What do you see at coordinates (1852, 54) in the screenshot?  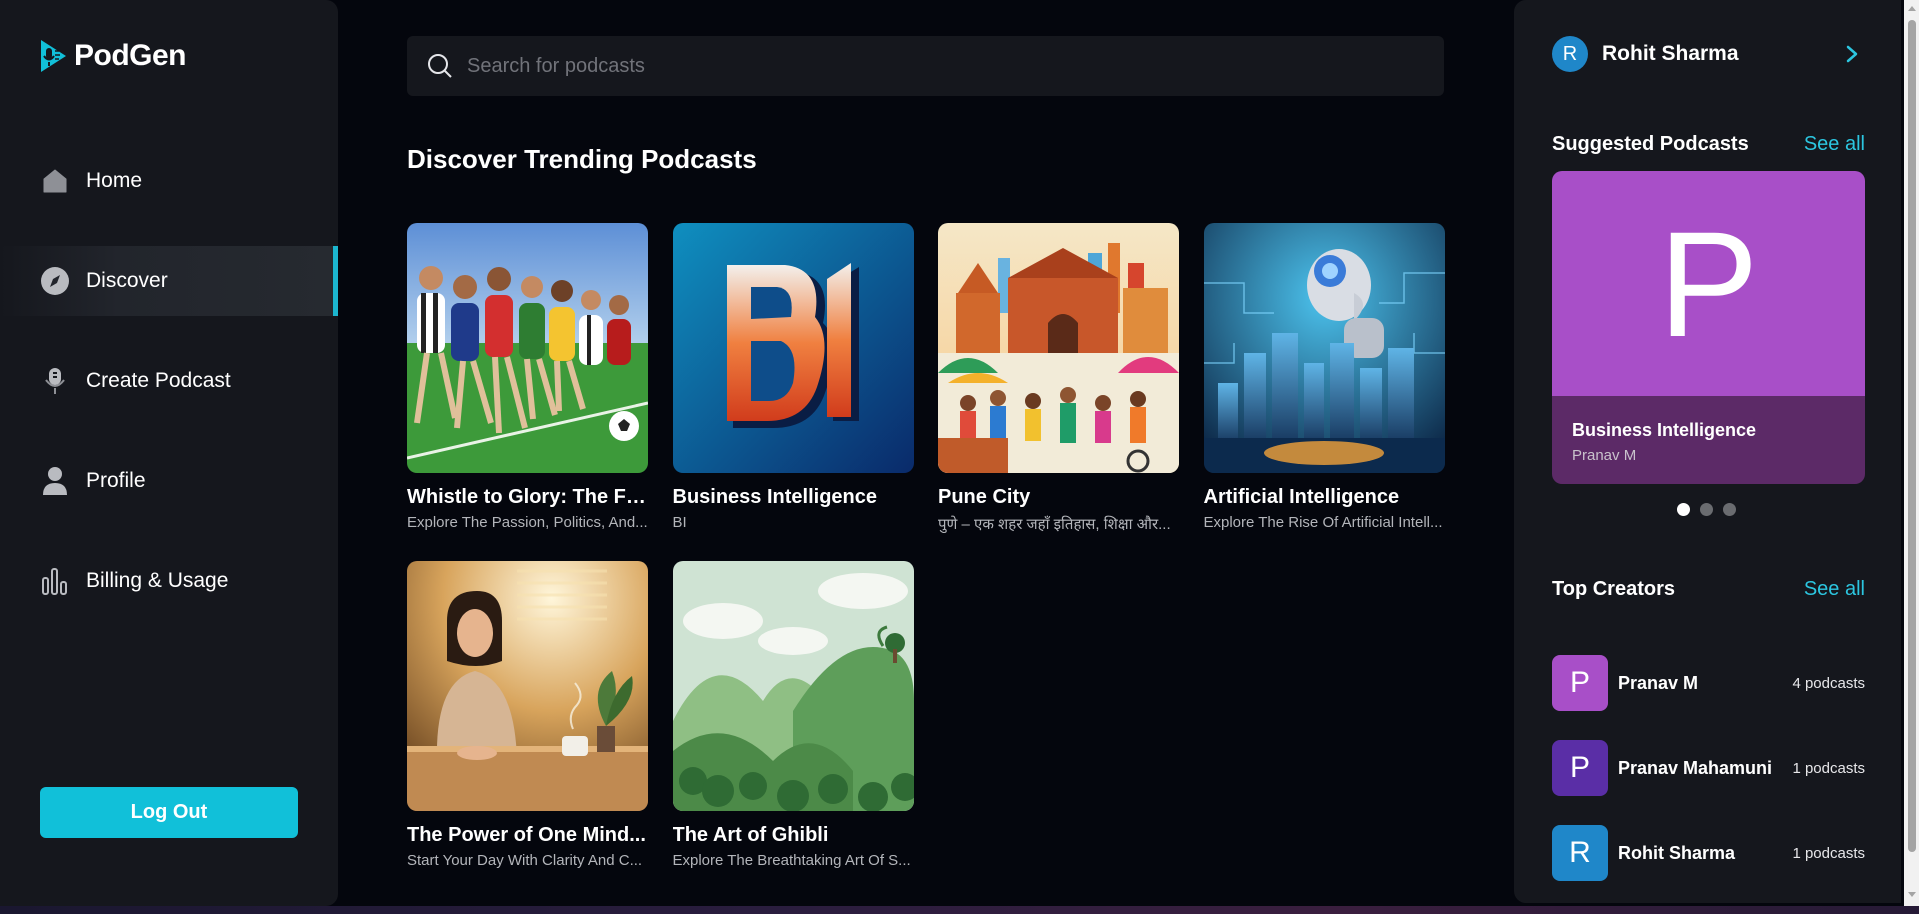 I see `chevron-right-icon` at bounding box center [1852, 54].